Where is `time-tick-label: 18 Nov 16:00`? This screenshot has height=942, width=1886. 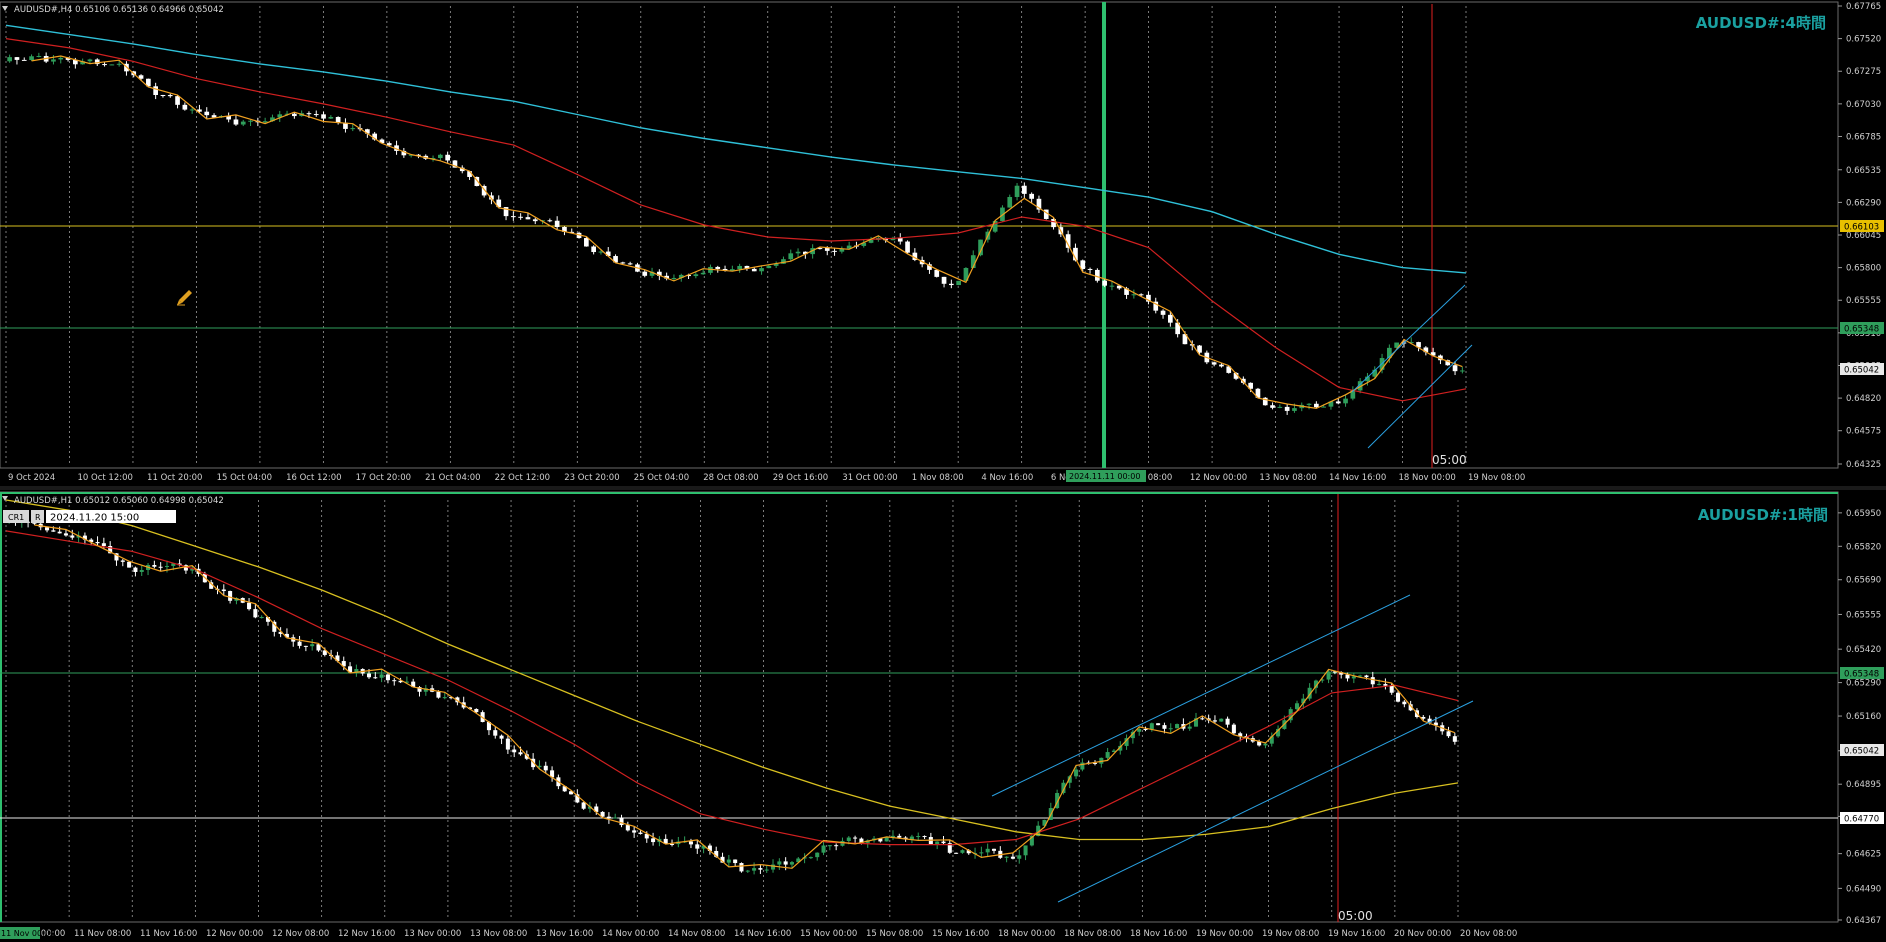
time-tick-label: 18 Nov 16:00 is located at coordinates (1158, 934).